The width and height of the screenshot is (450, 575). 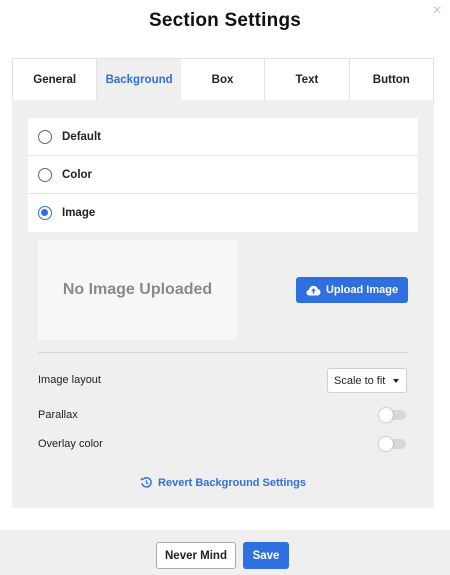 I want to click on tab-background: Background, so click(x=139, y=79).